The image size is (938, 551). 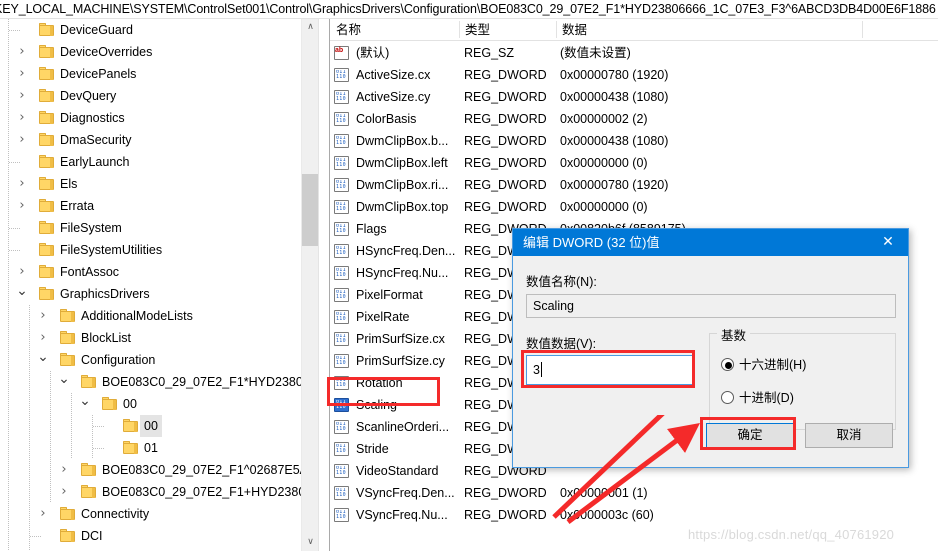 What do you see at coordinates (750, 435) in the screenshot?
I see `ok-button: 确定` at bounding box center [750, 435].